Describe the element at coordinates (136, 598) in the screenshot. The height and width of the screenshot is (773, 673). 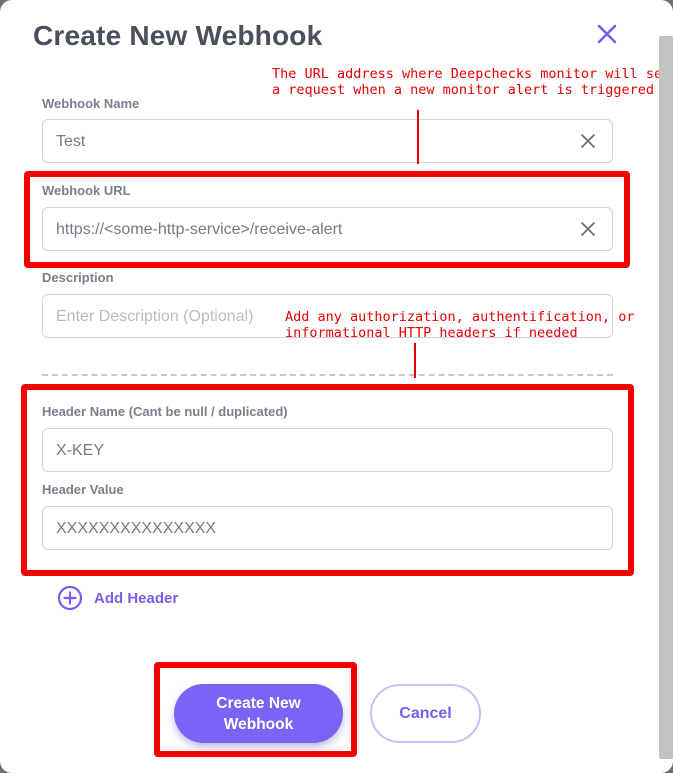
I see `add-header-label: Add Header` at that location.